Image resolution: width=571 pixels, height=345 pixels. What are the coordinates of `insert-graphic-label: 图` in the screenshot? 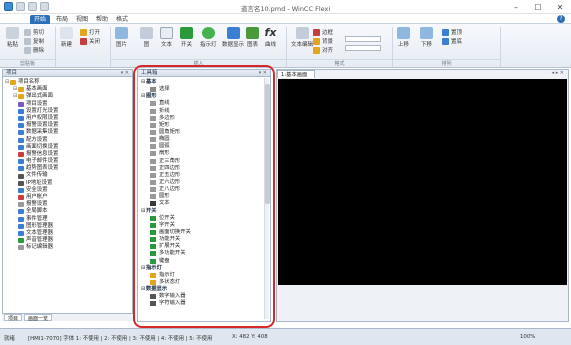 It's located at (146, 45).